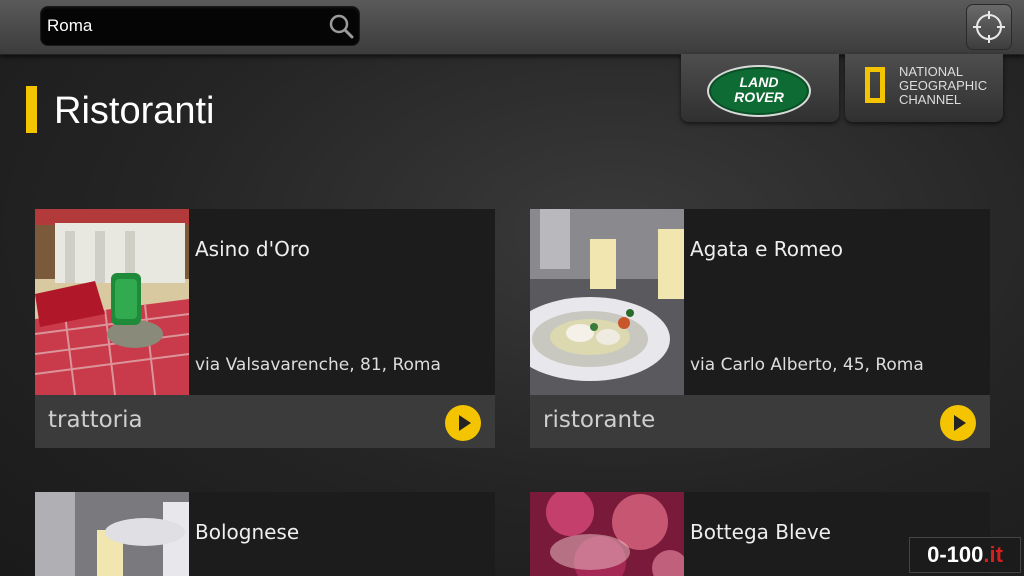  What do you see at coordinates (955, 554) in the screenshot?
I see `watermark-prefix: 0-100` at bounding box center [955, 554].